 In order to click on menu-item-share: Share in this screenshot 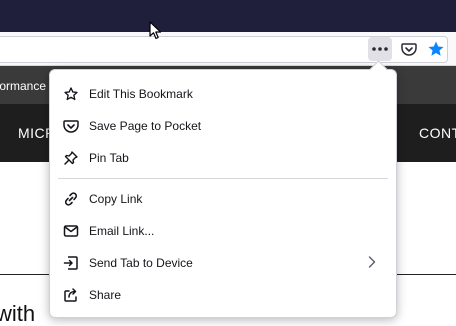, I will do `click(223, 295)`.